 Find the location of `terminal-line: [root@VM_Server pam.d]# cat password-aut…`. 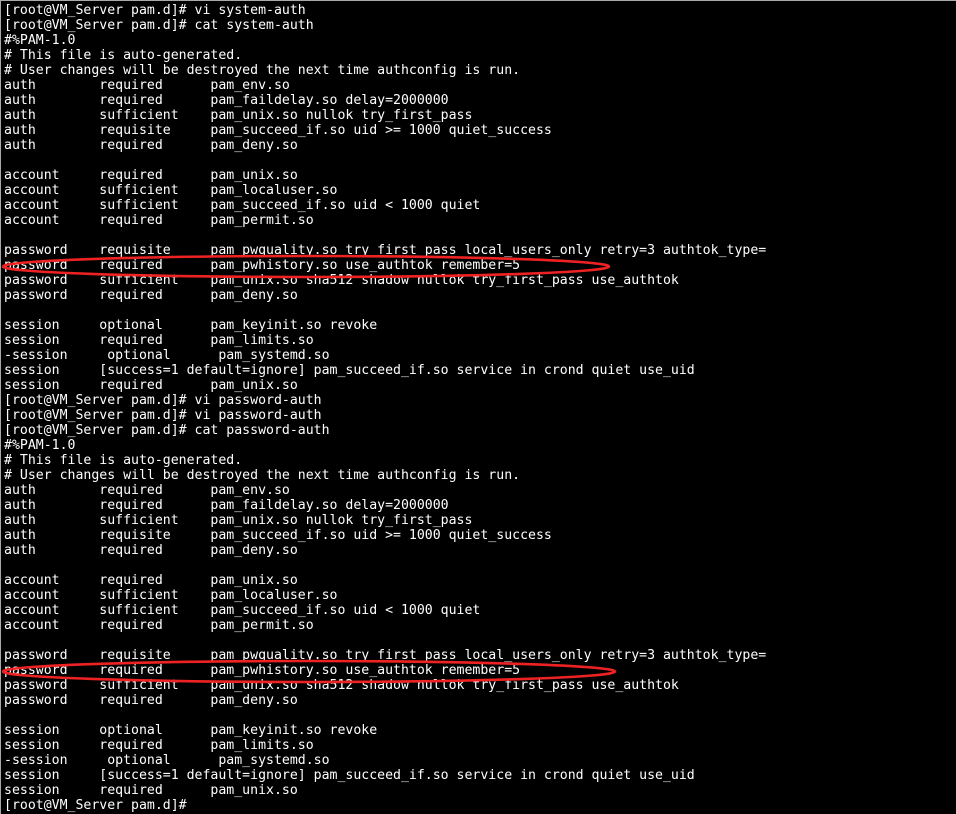

terminal-line: [root@VM_Server pam.d]# cat password-aut… is located at coordinates (167, 430).